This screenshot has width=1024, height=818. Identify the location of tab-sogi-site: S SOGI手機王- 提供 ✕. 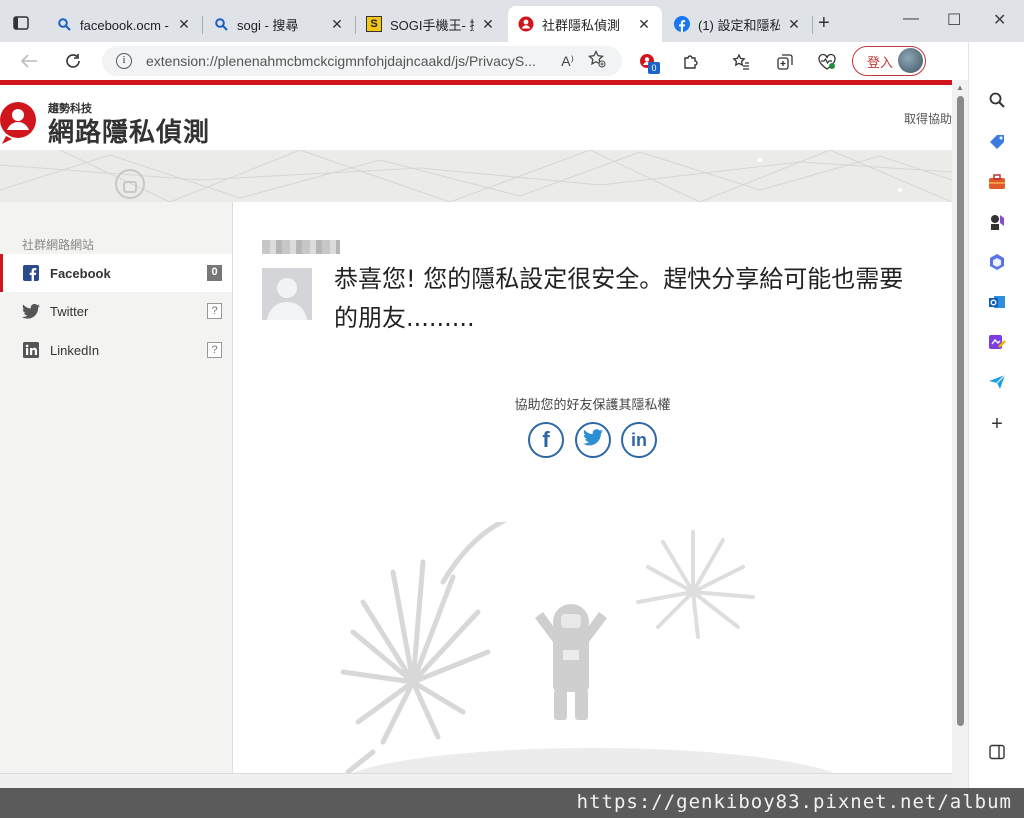
(431, 24).